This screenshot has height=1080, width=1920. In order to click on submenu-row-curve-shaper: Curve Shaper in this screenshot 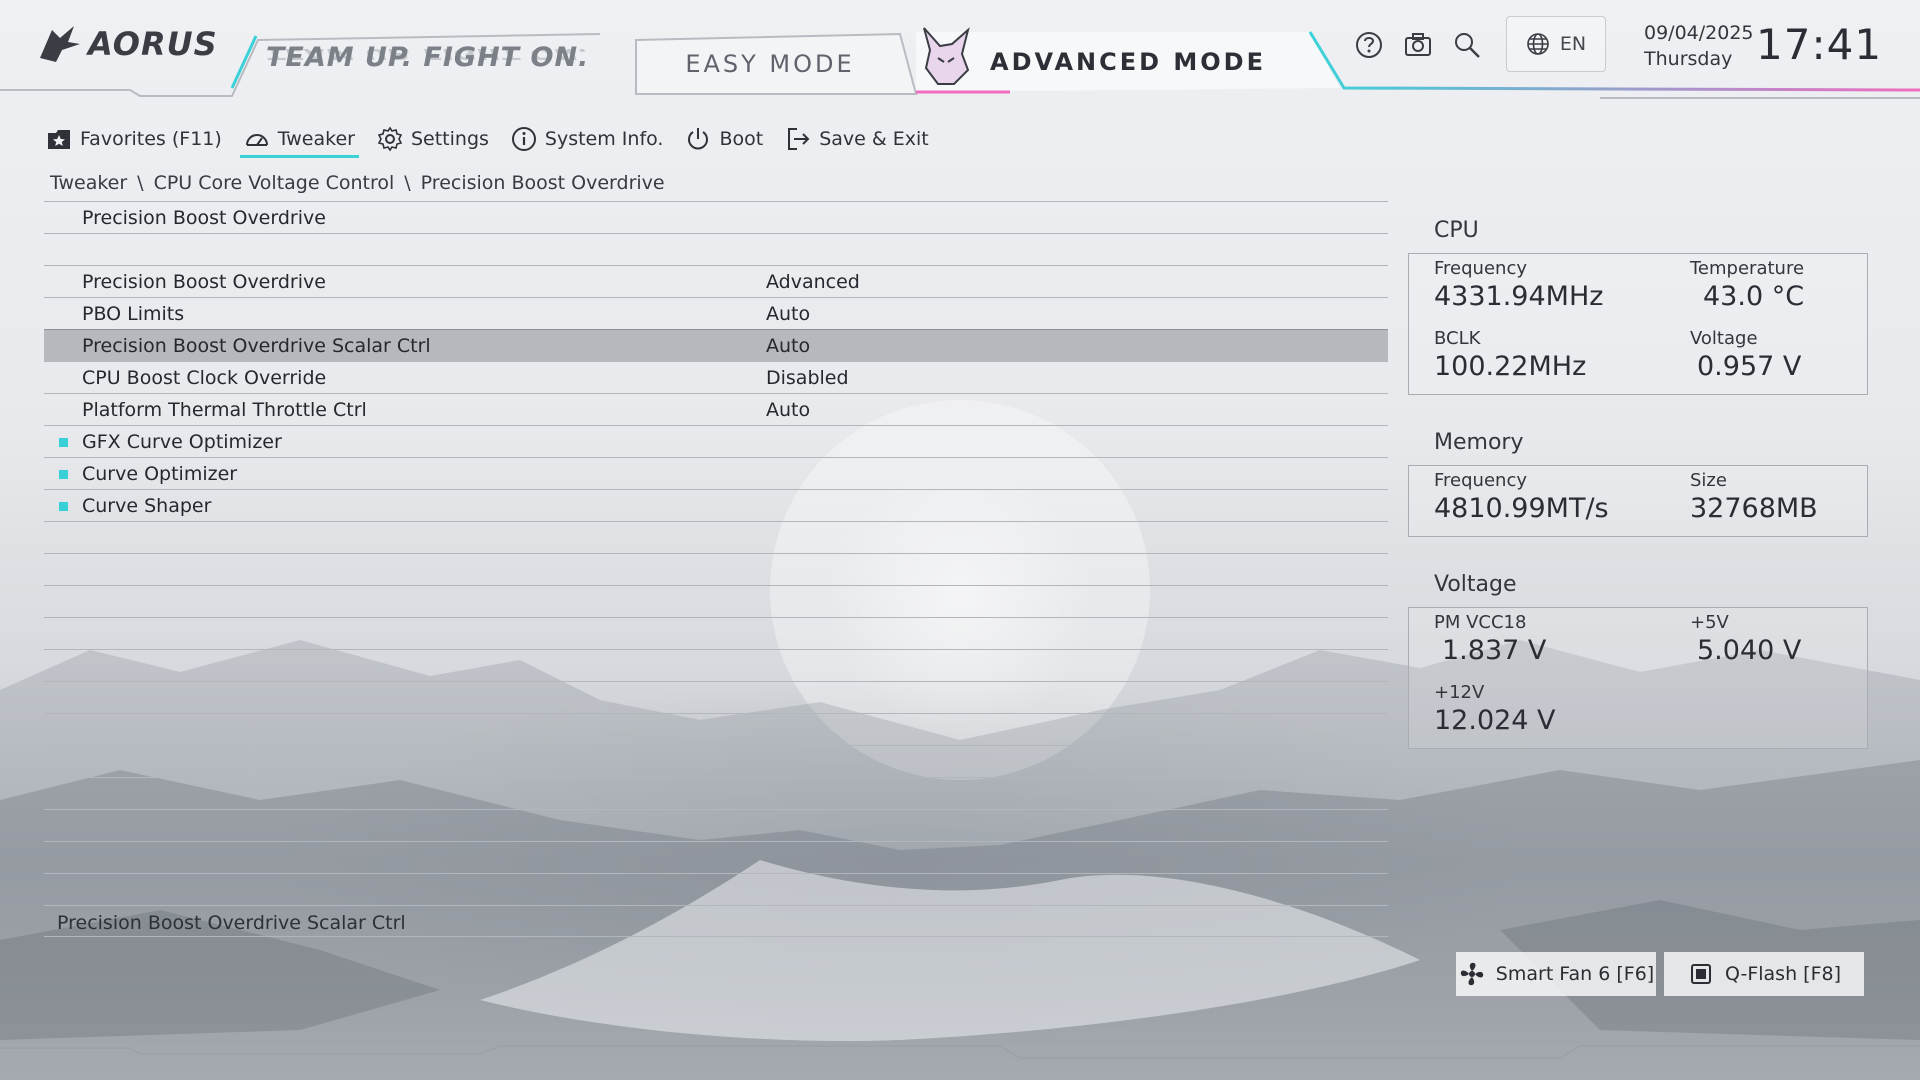, I will do `click(716, 505)`.